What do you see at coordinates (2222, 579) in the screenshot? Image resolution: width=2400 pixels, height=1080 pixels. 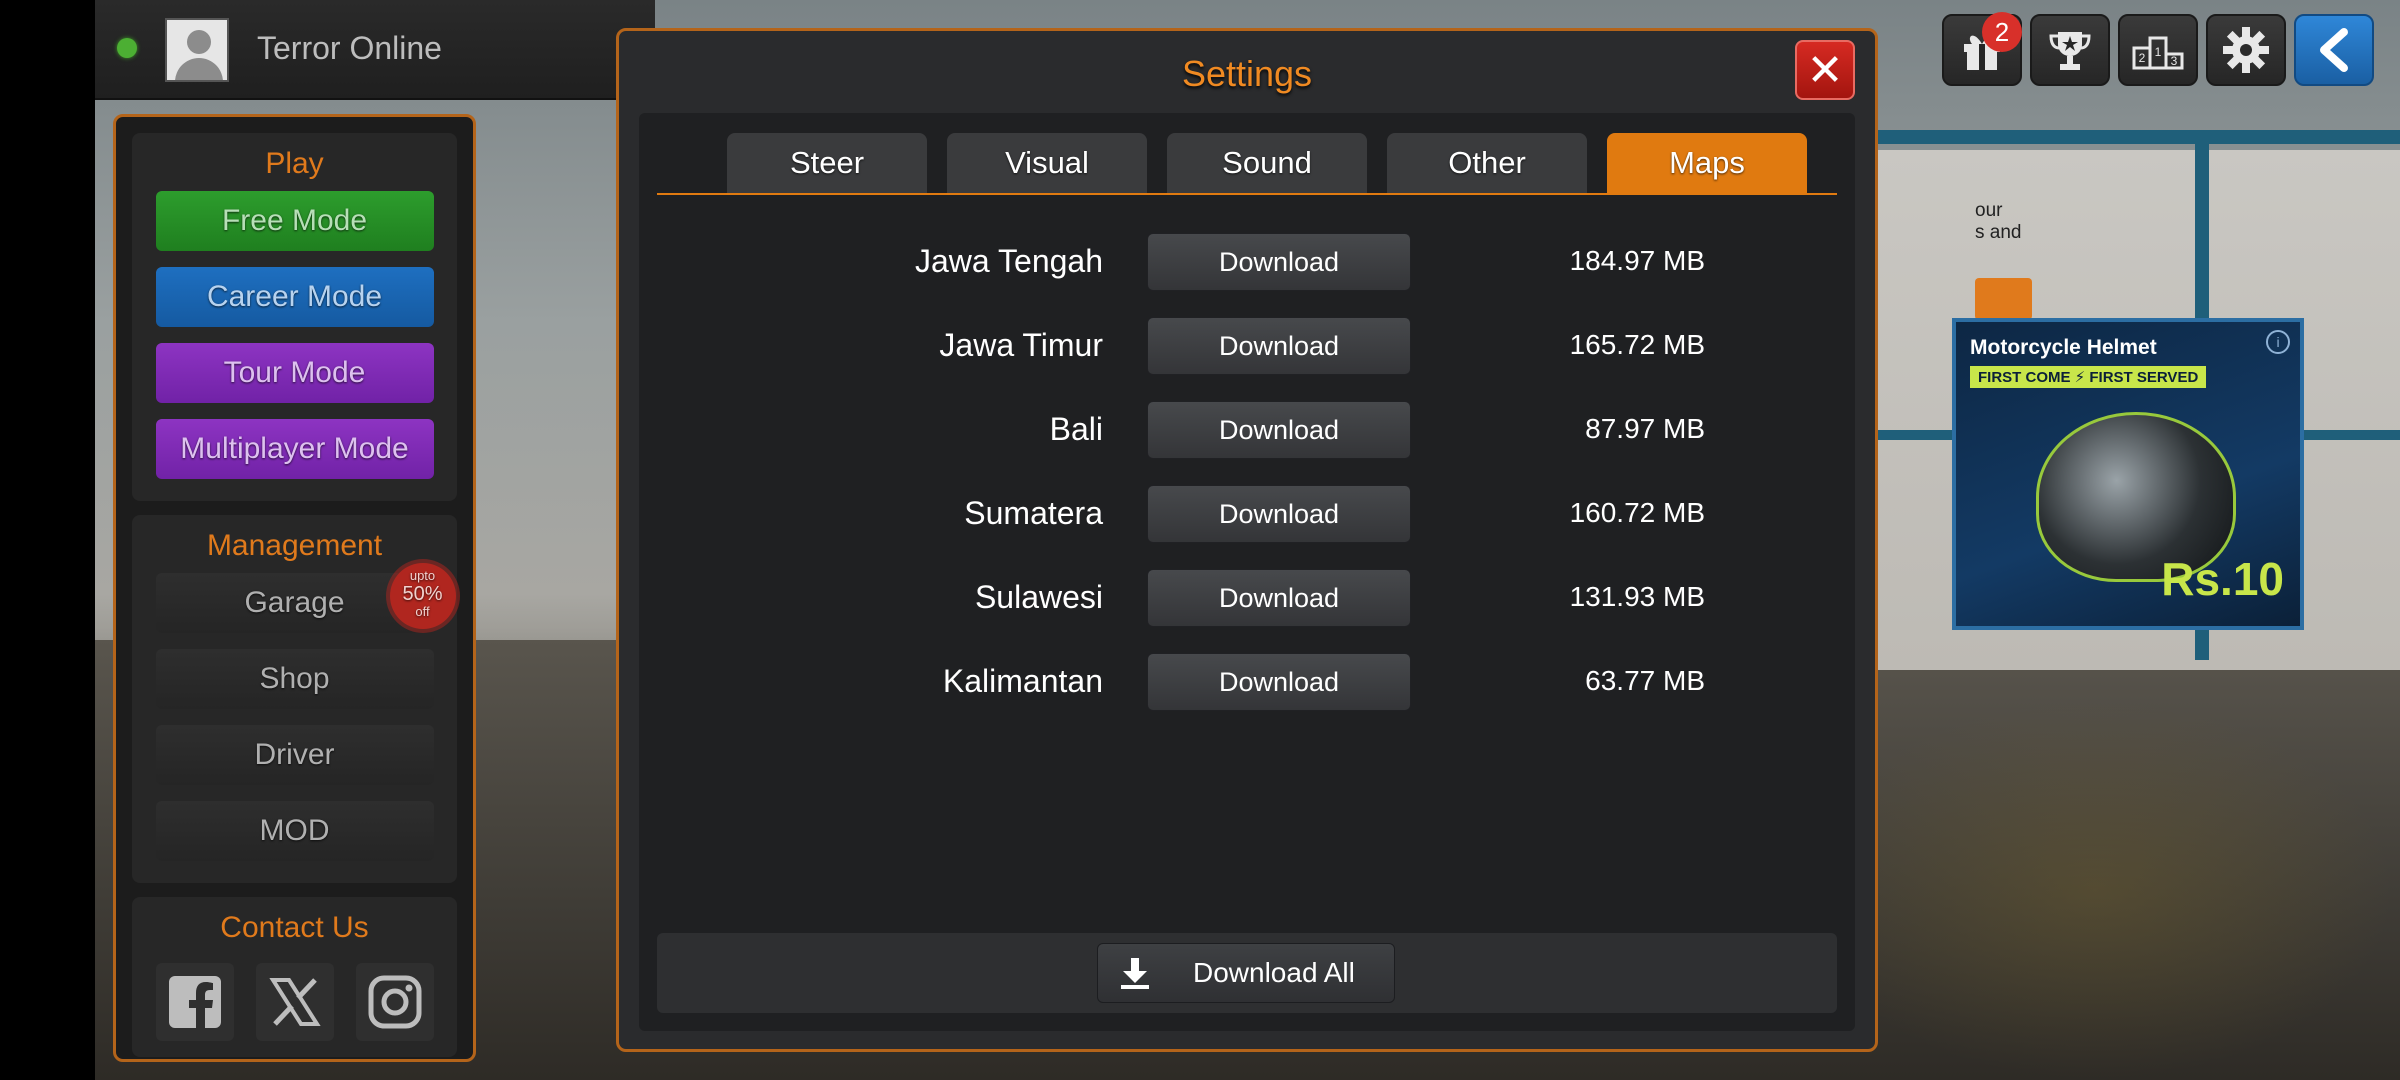 I see `ad-price: Rs.10` at bounding box center [2222, 579].